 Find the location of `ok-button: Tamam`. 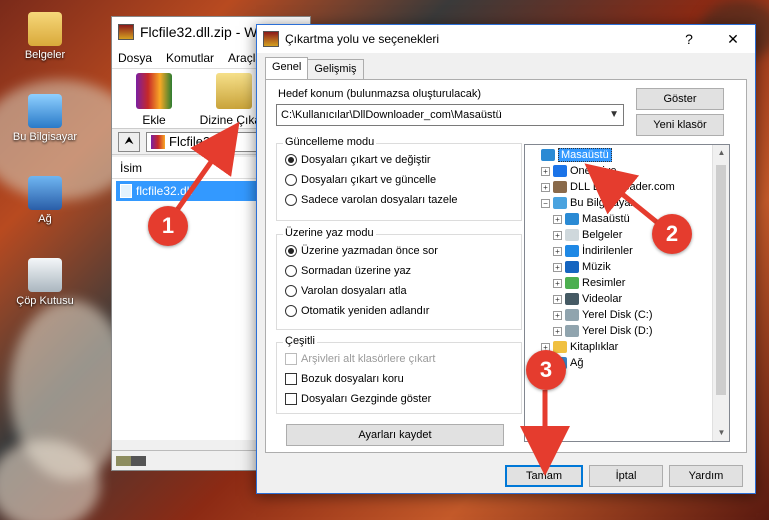

ok-button: Tamam is located at coordinates (544, 476).